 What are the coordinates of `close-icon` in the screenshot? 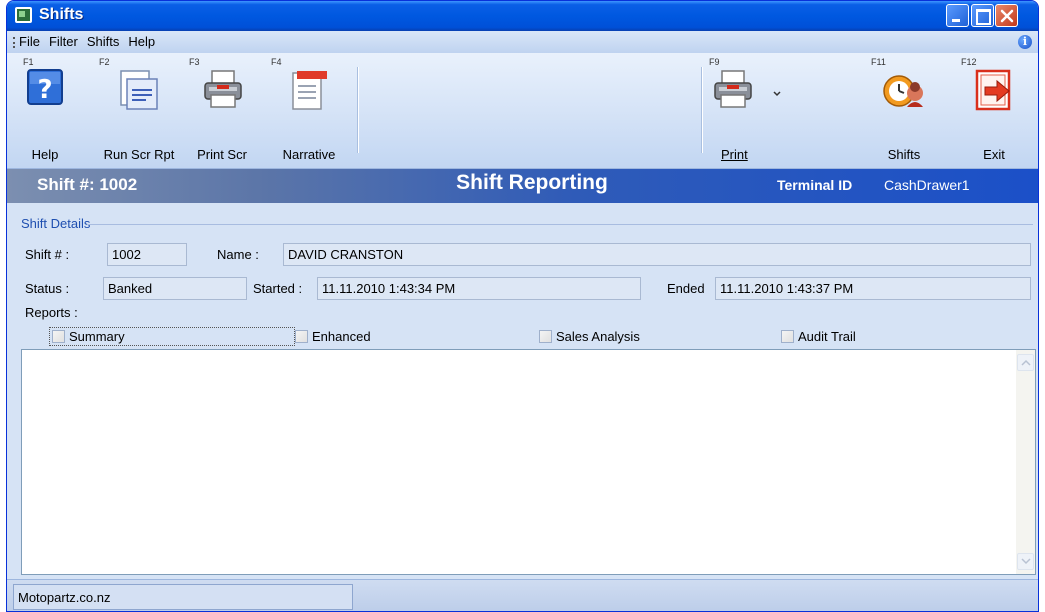 It's located at (1007, 16).